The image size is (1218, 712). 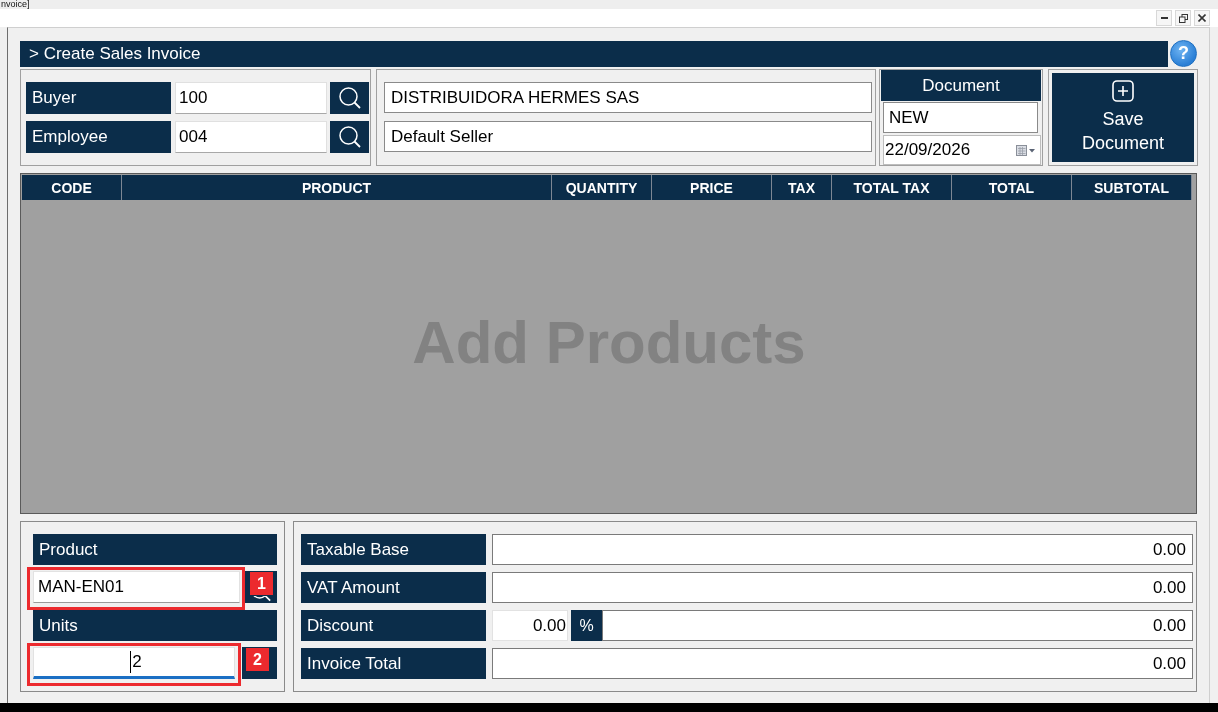 I want to click on column-header: TOTAL TAX, so click(x=892, y=187).